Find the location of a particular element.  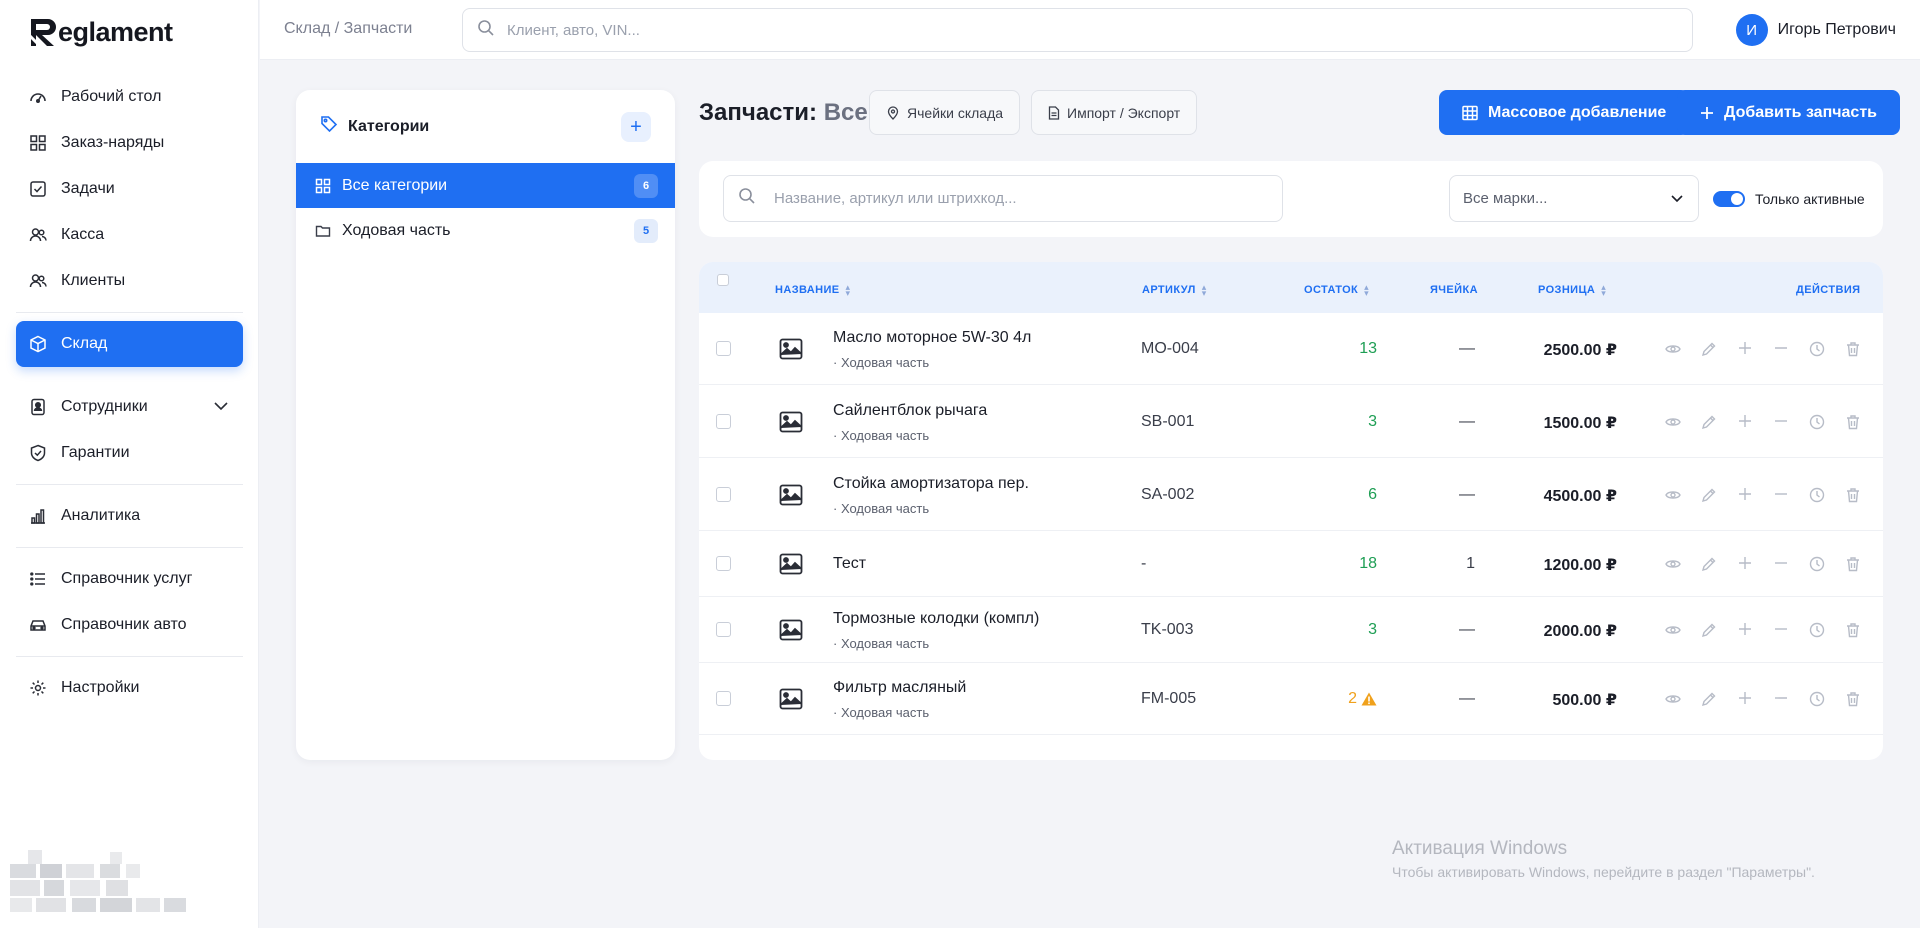

sidebar-item-orders: Заказ-наряды is located at coordinates (129, 143).